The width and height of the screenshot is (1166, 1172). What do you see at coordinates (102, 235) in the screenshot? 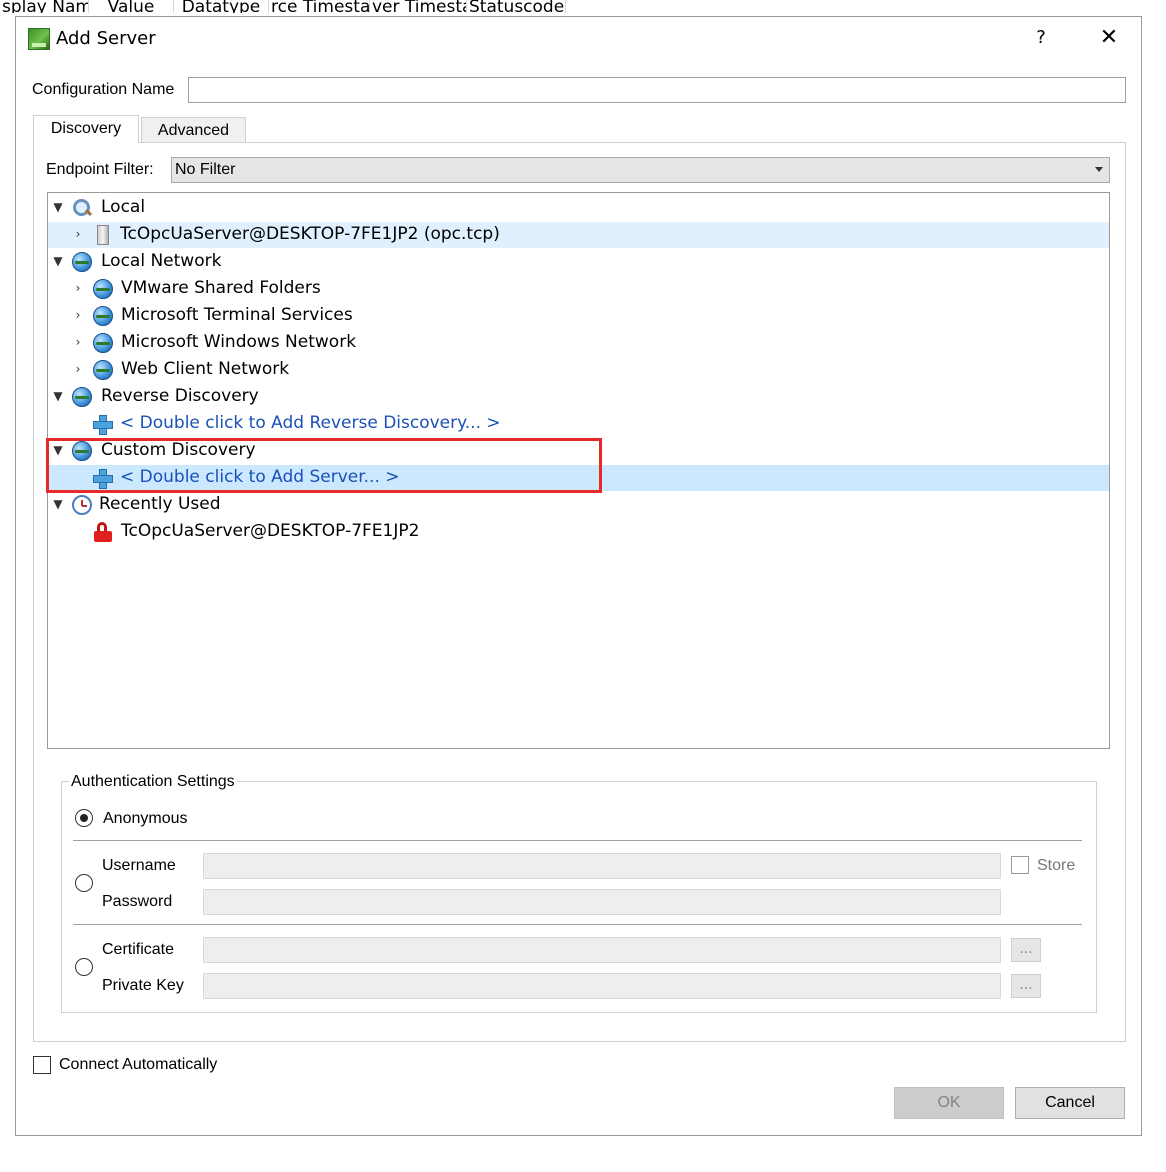
I see `server-icon` at bounding box center [102, 235].